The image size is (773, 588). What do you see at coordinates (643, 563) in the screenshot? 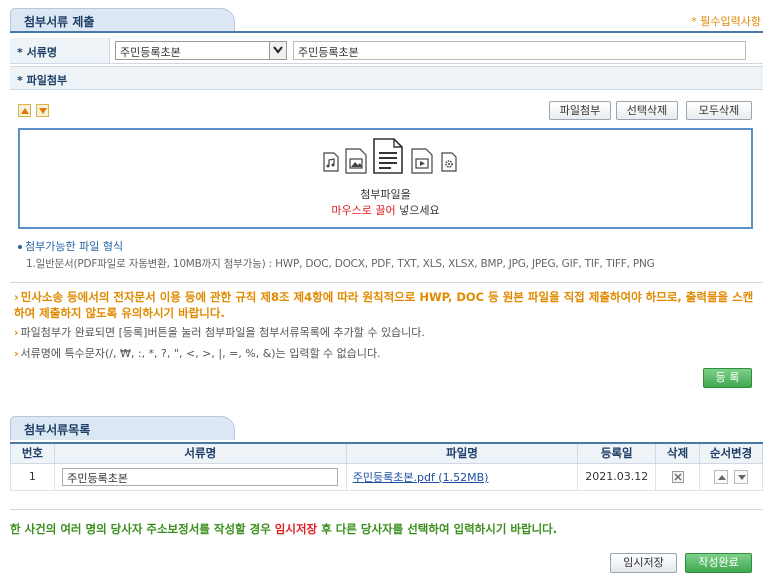
I see `temp-save-button: 임시저장` at bounding box center [643, 563].